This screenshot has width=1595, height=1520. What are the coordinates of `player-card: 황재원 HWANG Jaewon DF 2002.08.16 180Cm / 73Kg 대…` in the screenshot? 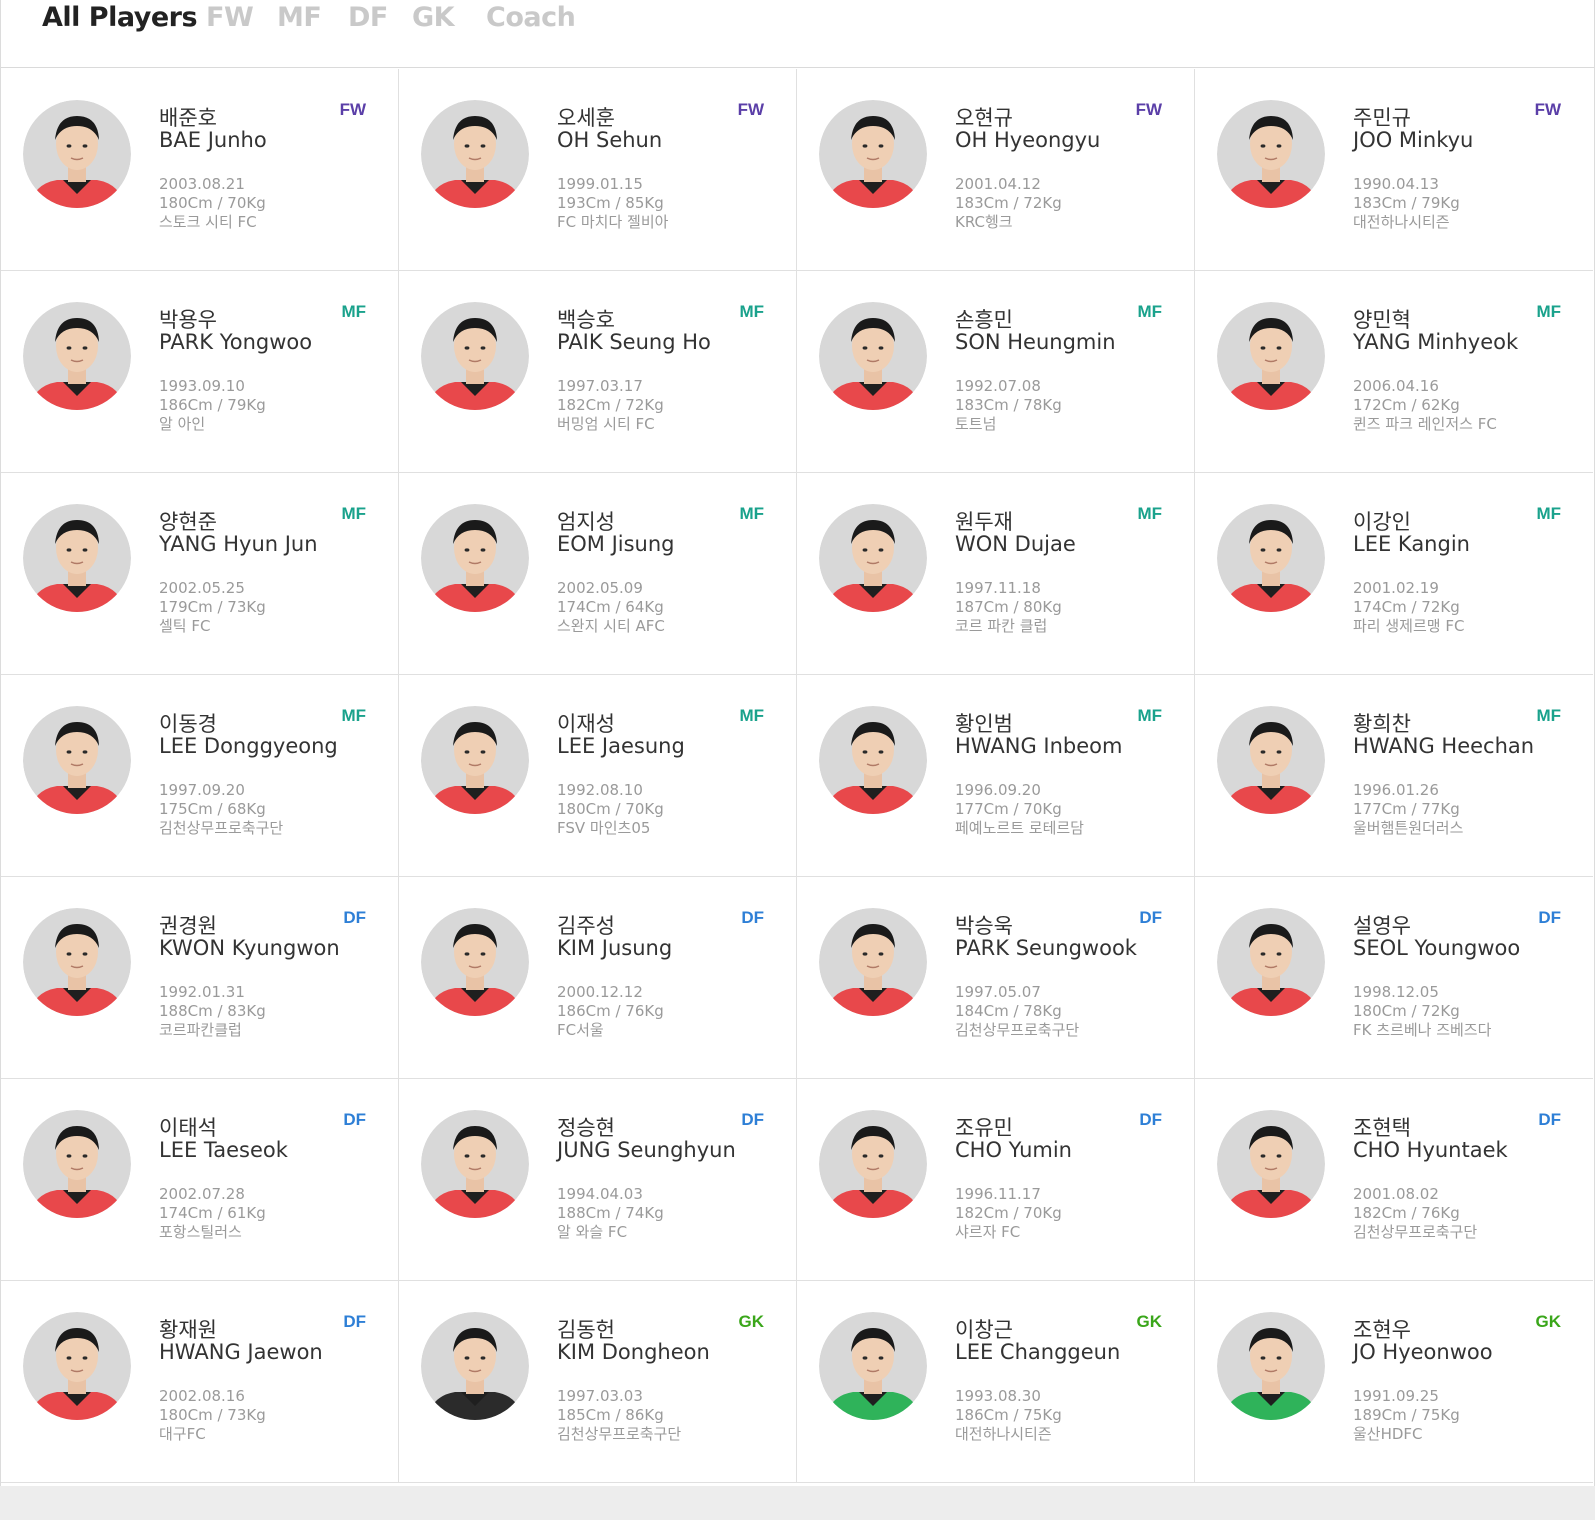 It's located at (200, 1382).